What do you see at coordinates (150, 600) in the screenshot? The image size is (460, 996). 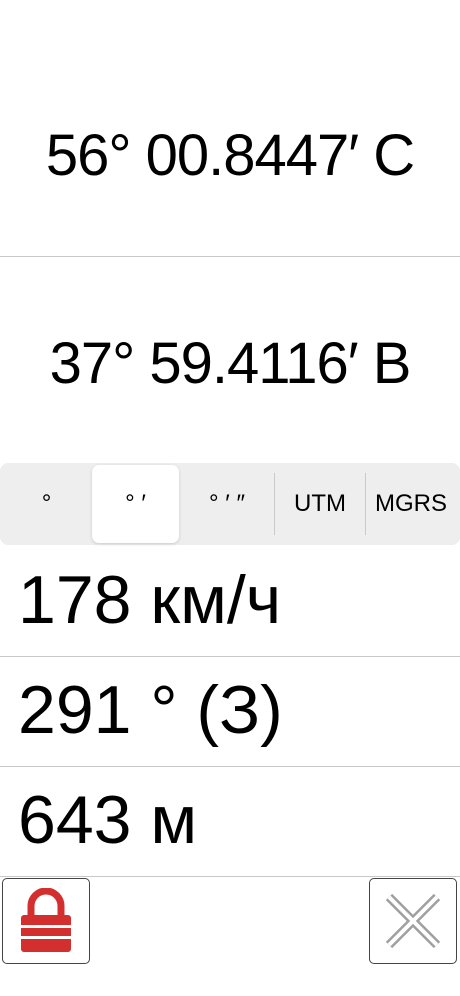 I see `speed-readout: 178 км/ч` at bounding box center [150, 600].